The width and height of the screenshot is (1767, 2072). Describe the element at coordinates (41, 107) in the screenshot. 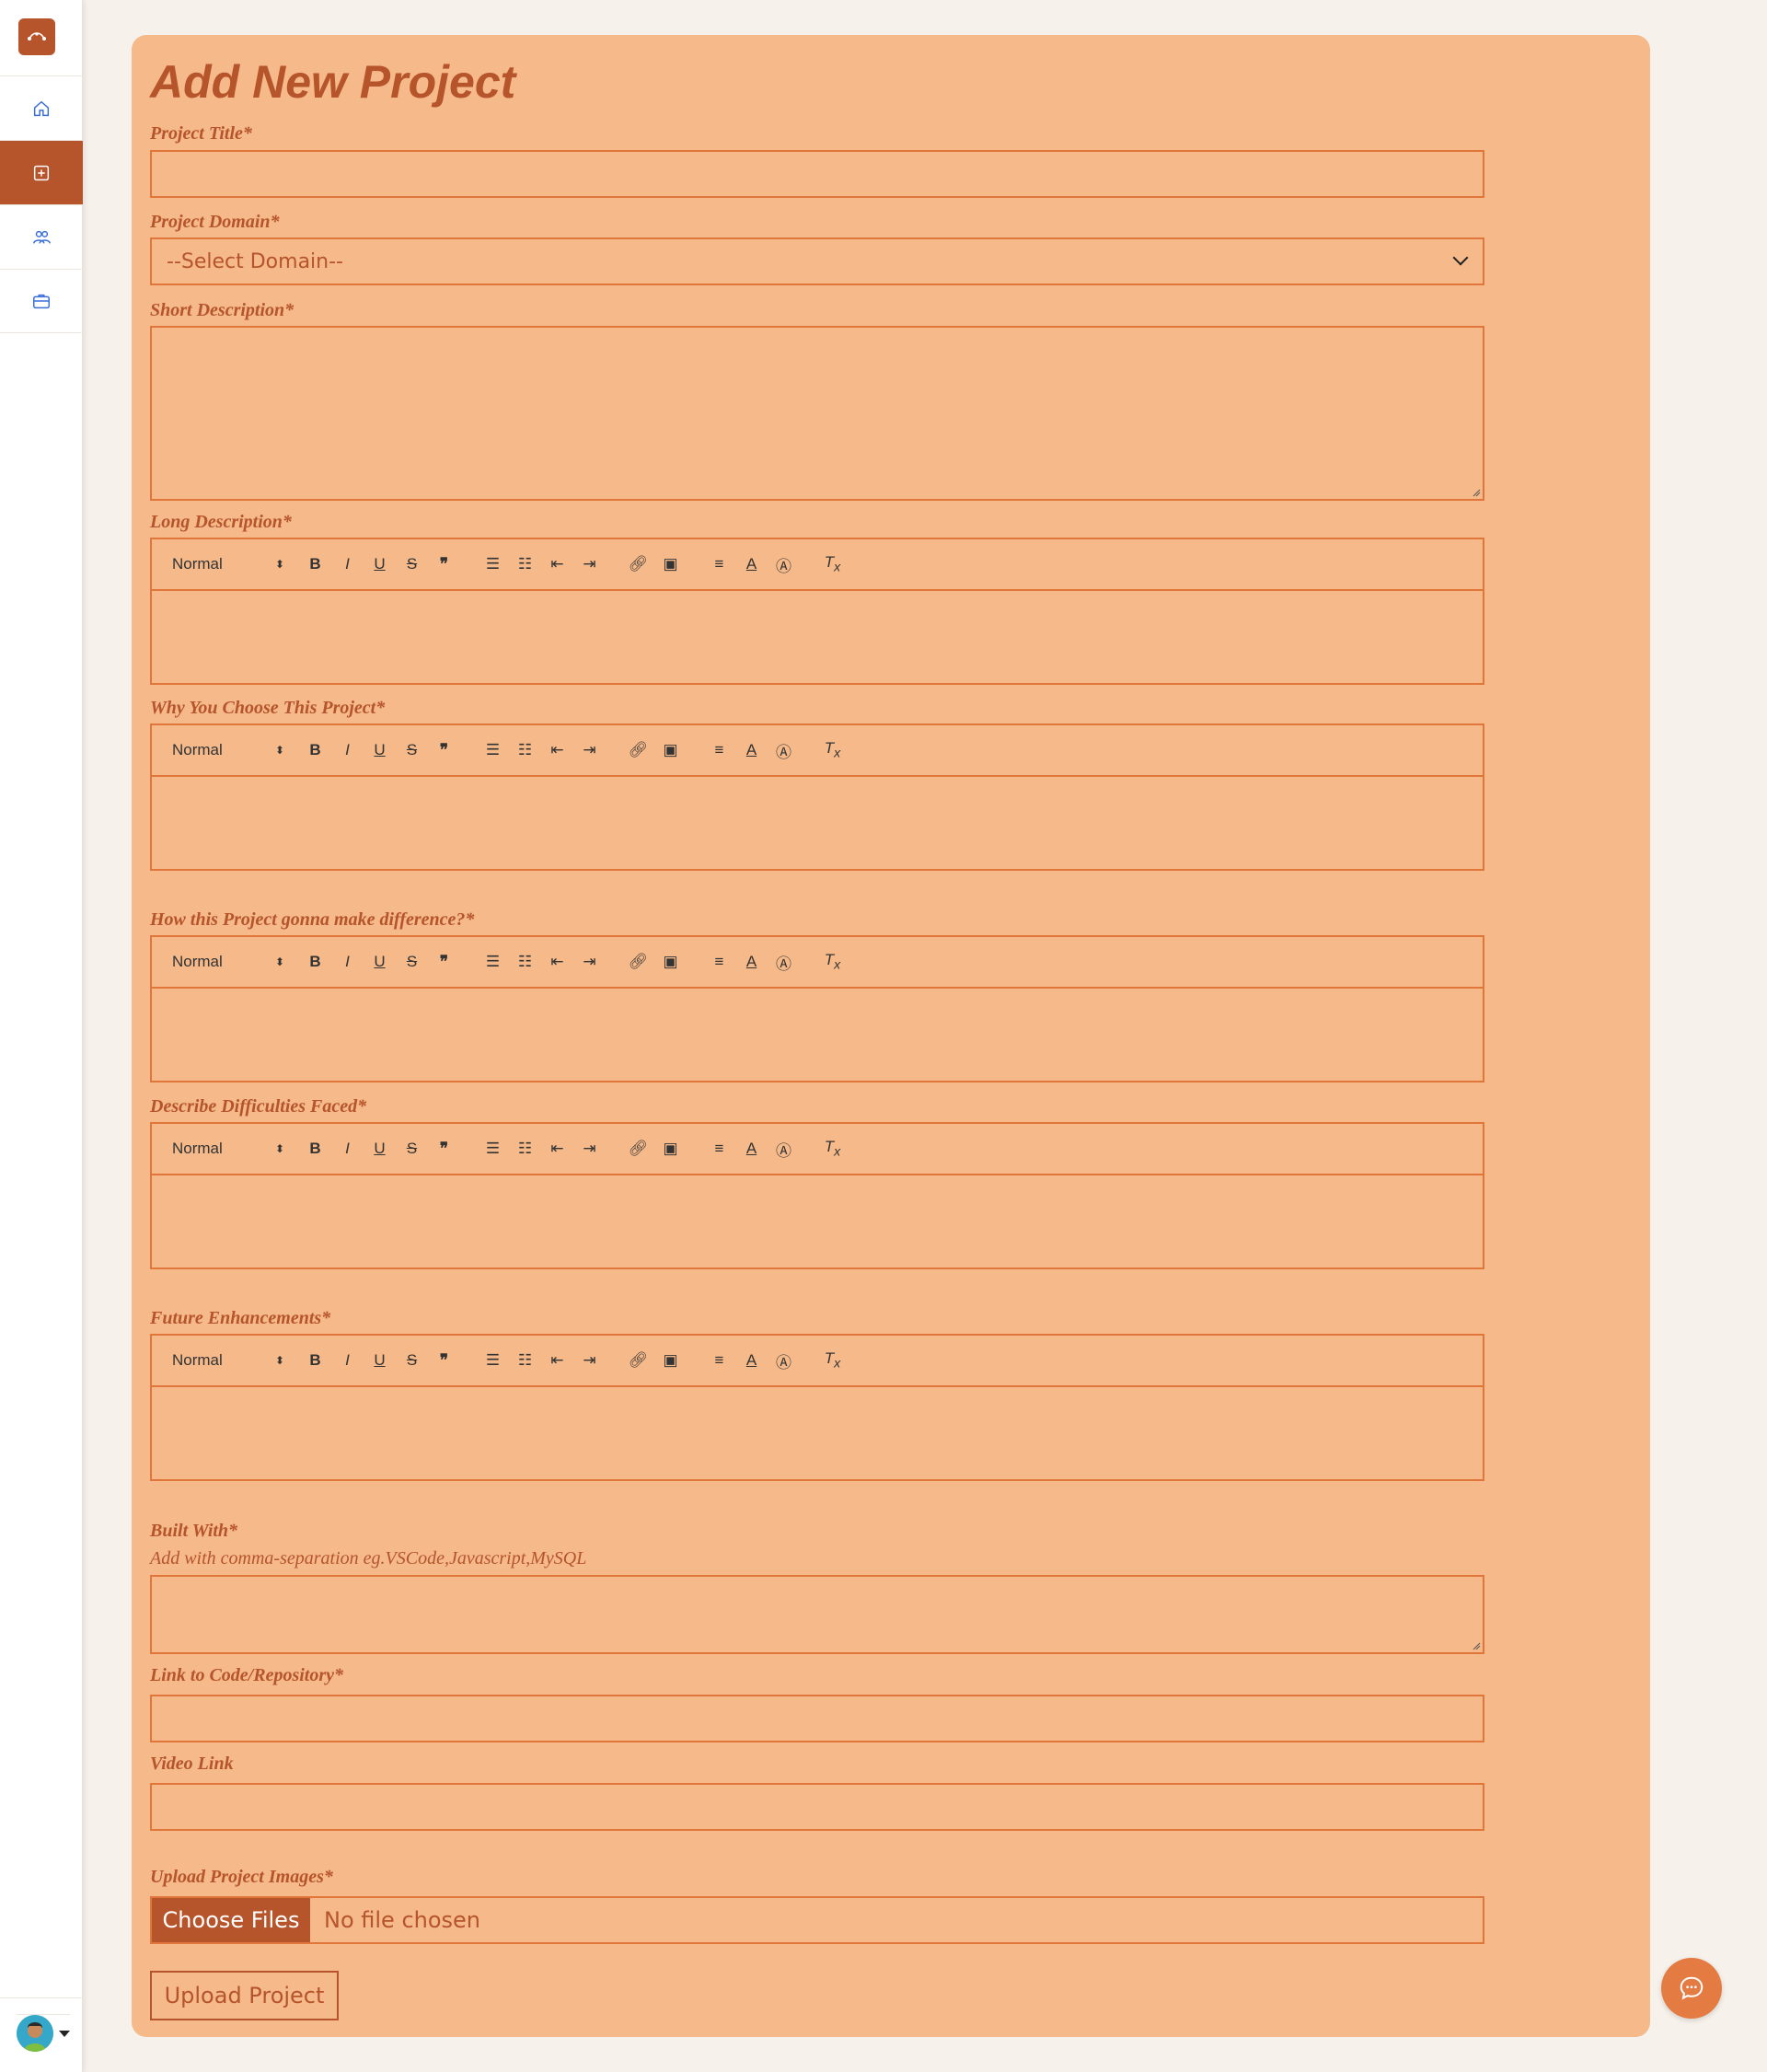

I see `sidebar-item-home` at that location.